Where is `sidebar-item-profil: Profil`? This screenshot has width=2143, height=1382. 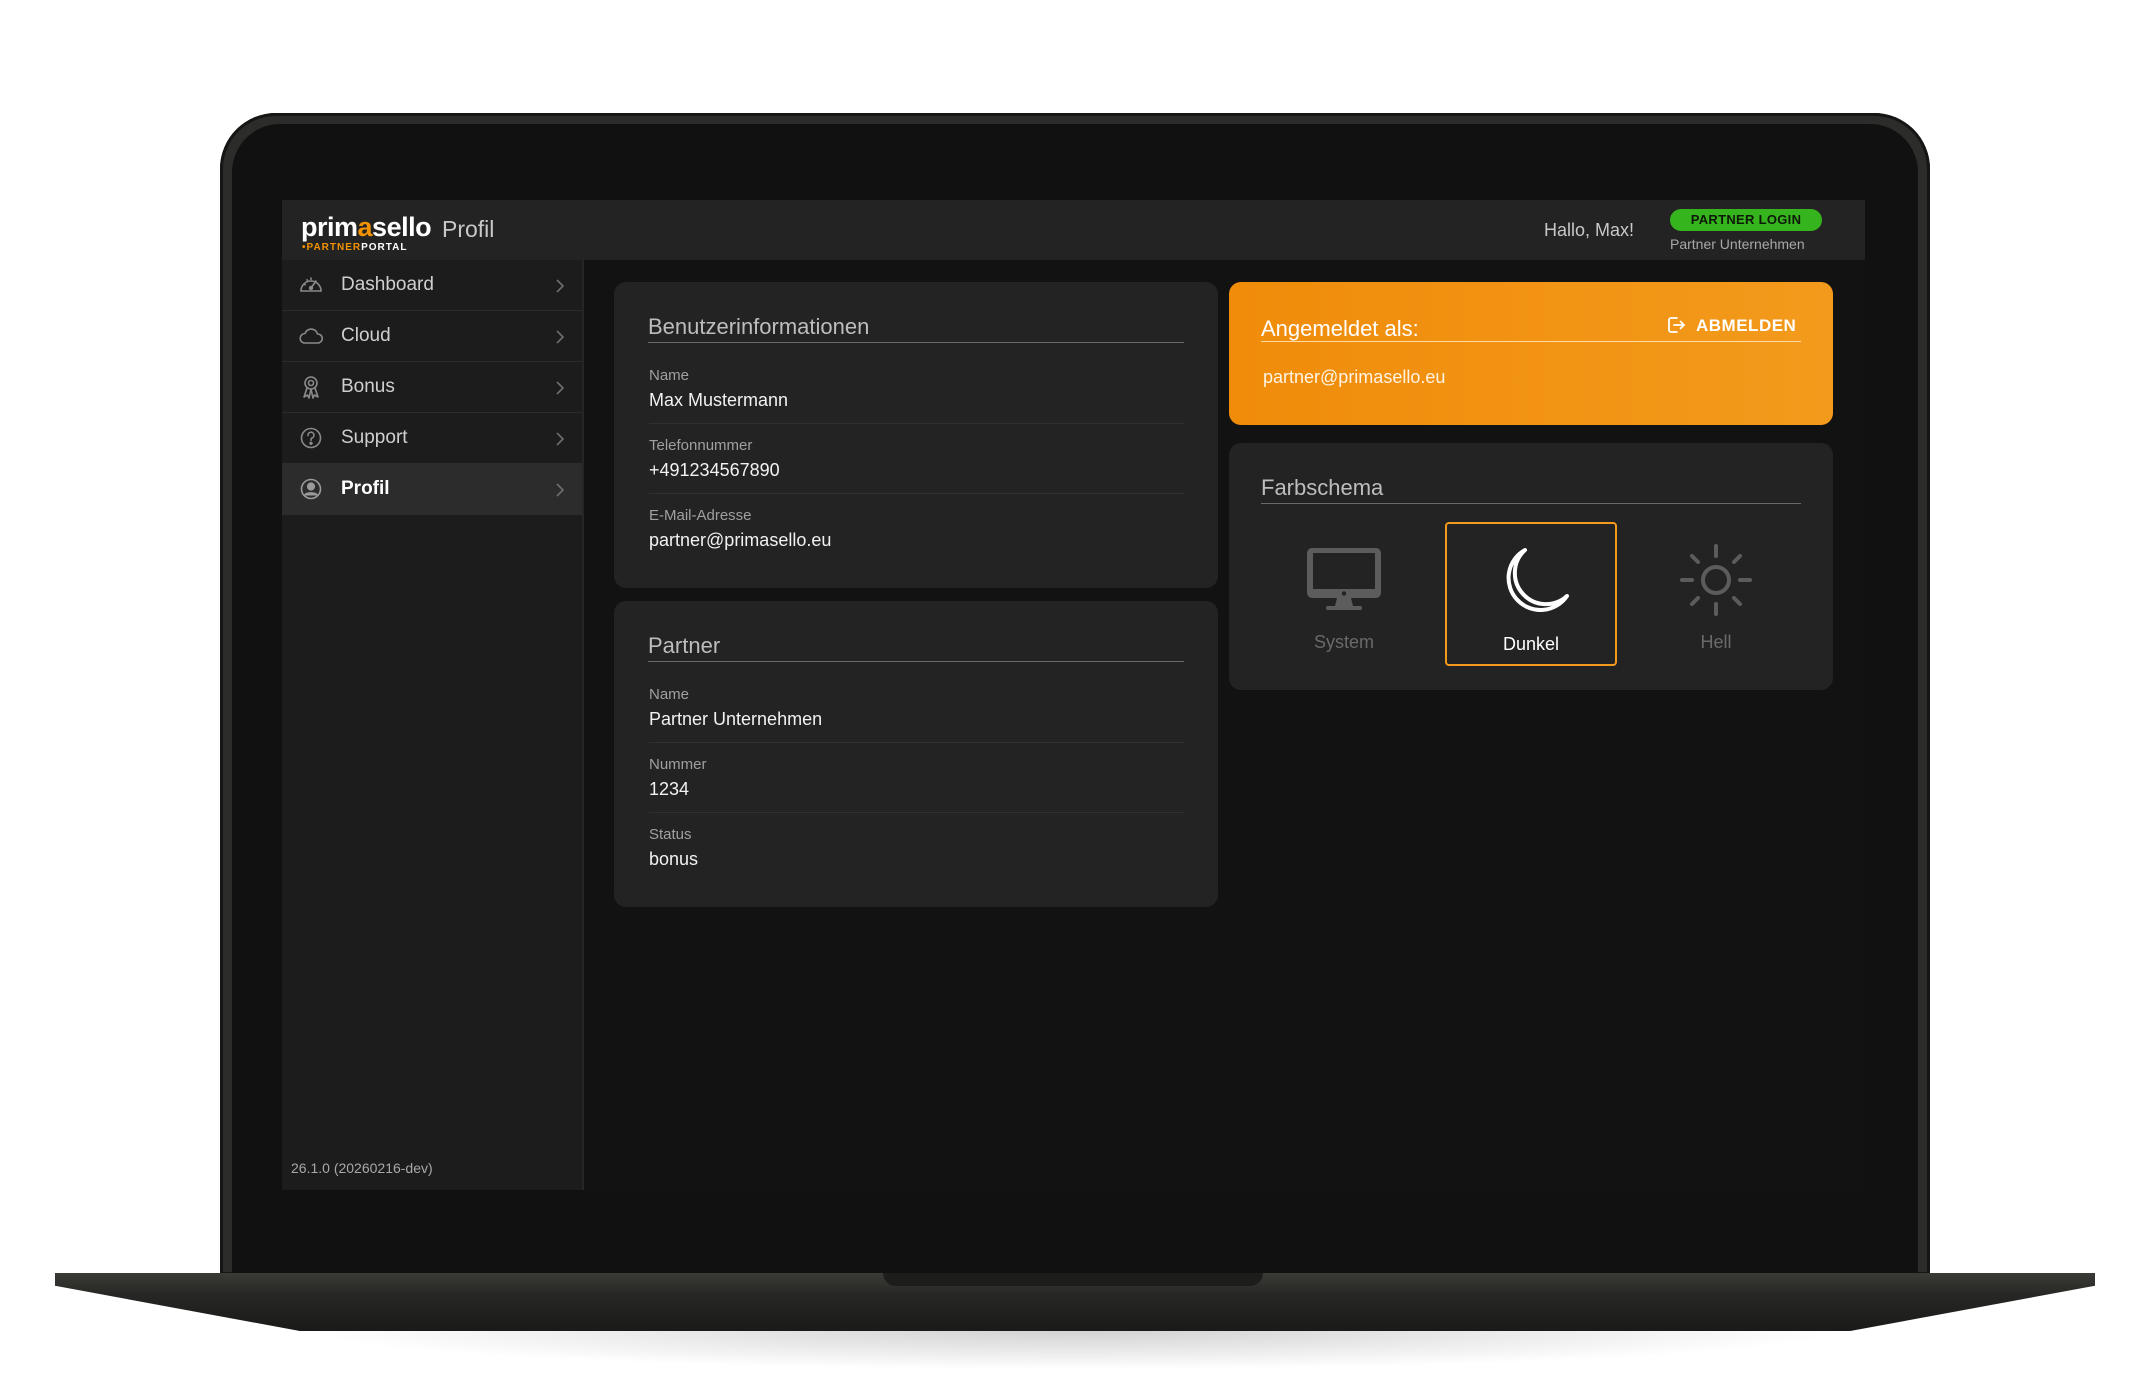
sidebar-item-profil: Profil is located at coordinates (432, 489).